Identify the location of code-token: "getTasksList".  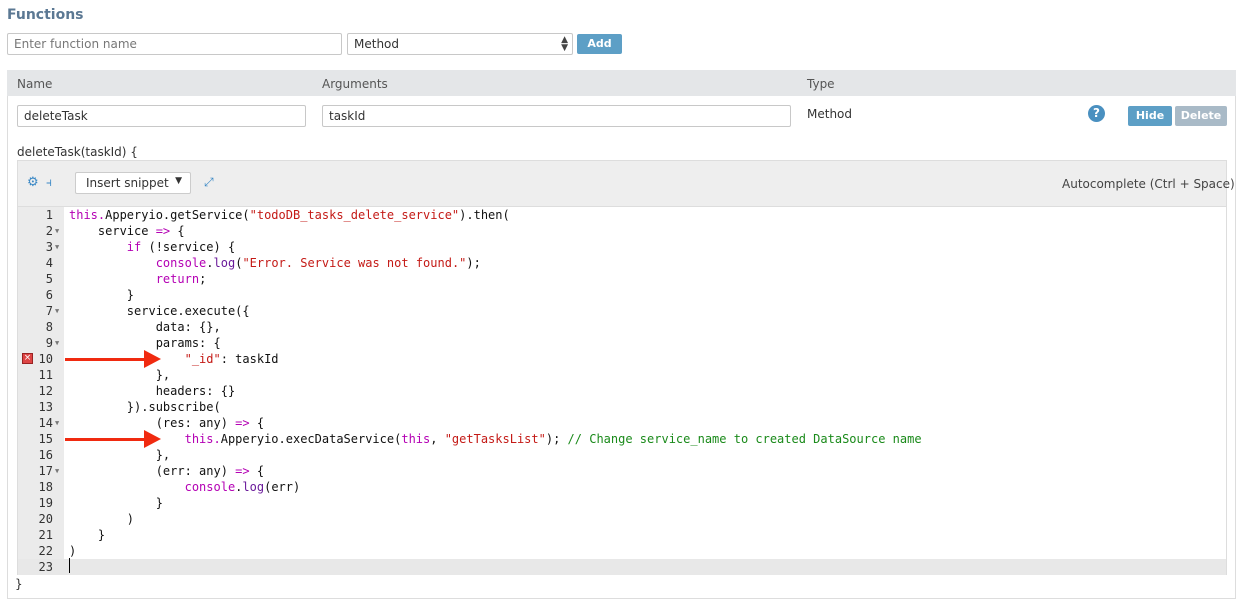
(495, 439).